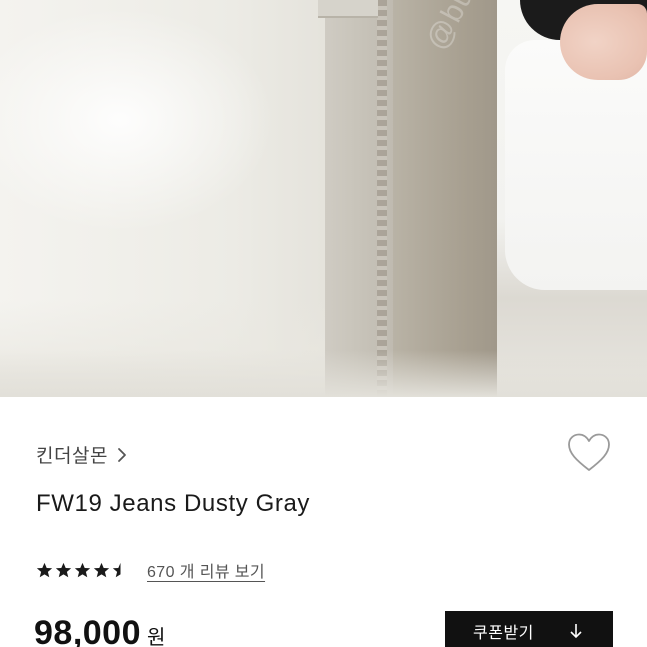  Describe the element at coordinates (122, 454) in the screenshot. I see `chevron-right-icon` at that location.